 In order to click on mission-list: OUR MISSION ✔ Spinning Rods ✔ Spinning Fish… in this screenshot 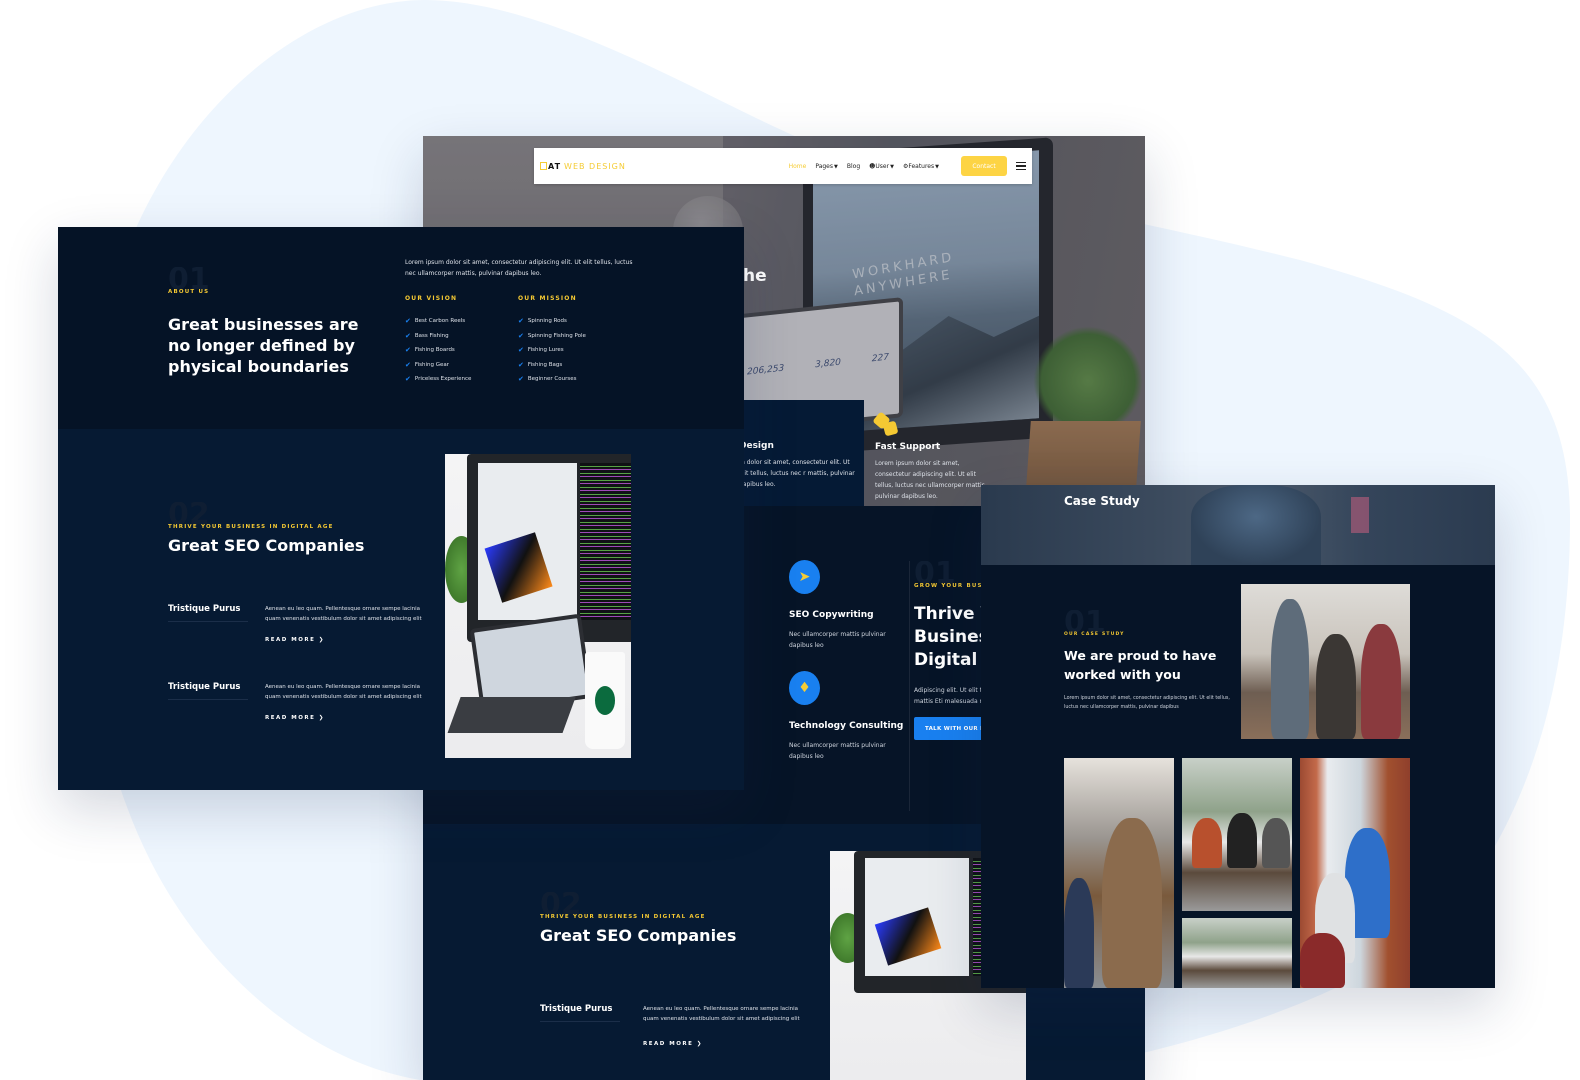, I will do `click(574, 341)`.